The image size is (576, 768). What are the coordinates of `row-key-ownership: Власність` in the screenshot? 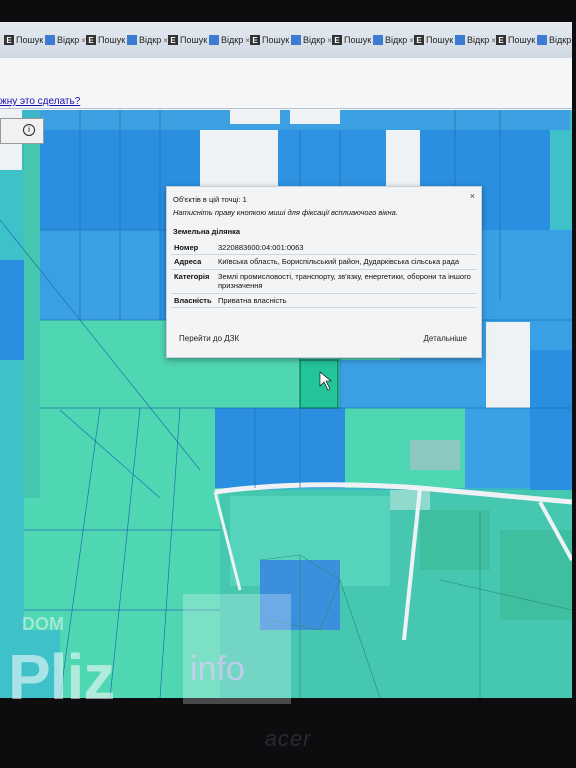 It's located at (193, 300).